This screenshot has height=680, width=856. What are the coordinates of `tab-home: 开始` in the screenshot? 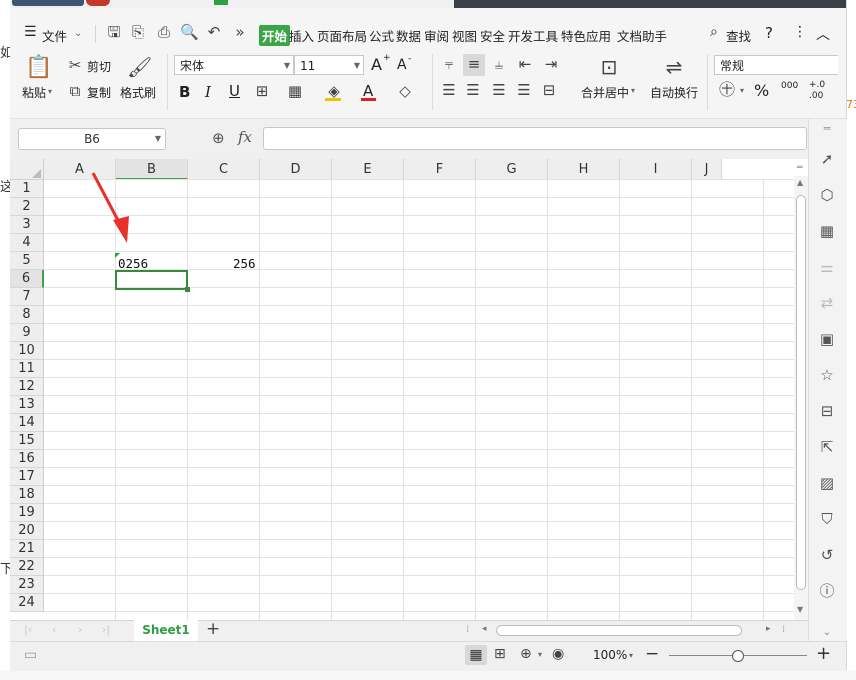 It's located at (275, 35).